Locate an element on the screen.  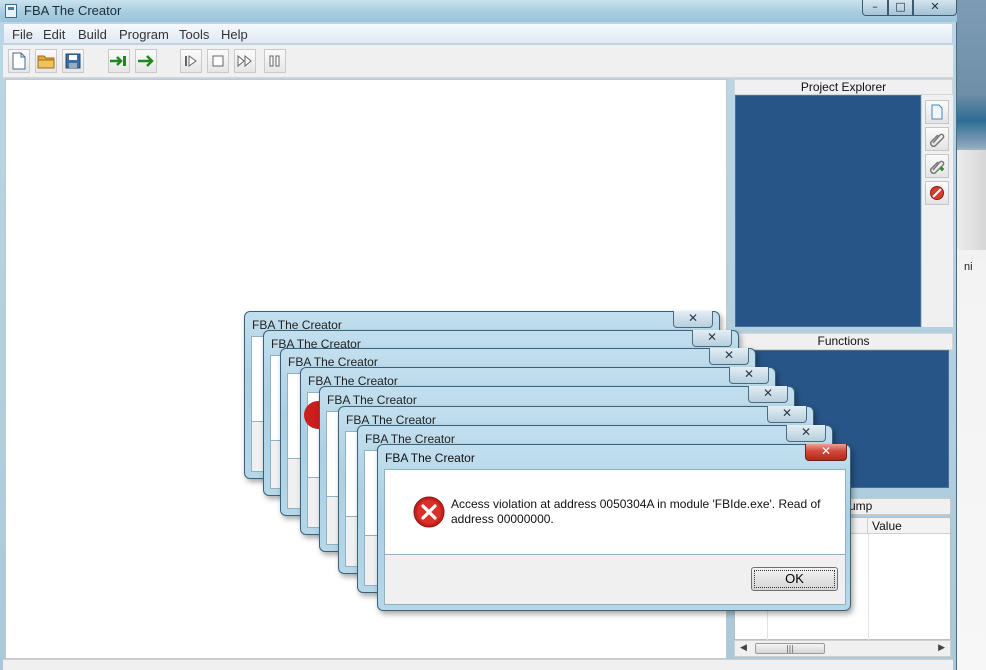
caption-buttons: – □ ✕ is located at coordinates (909, 8).